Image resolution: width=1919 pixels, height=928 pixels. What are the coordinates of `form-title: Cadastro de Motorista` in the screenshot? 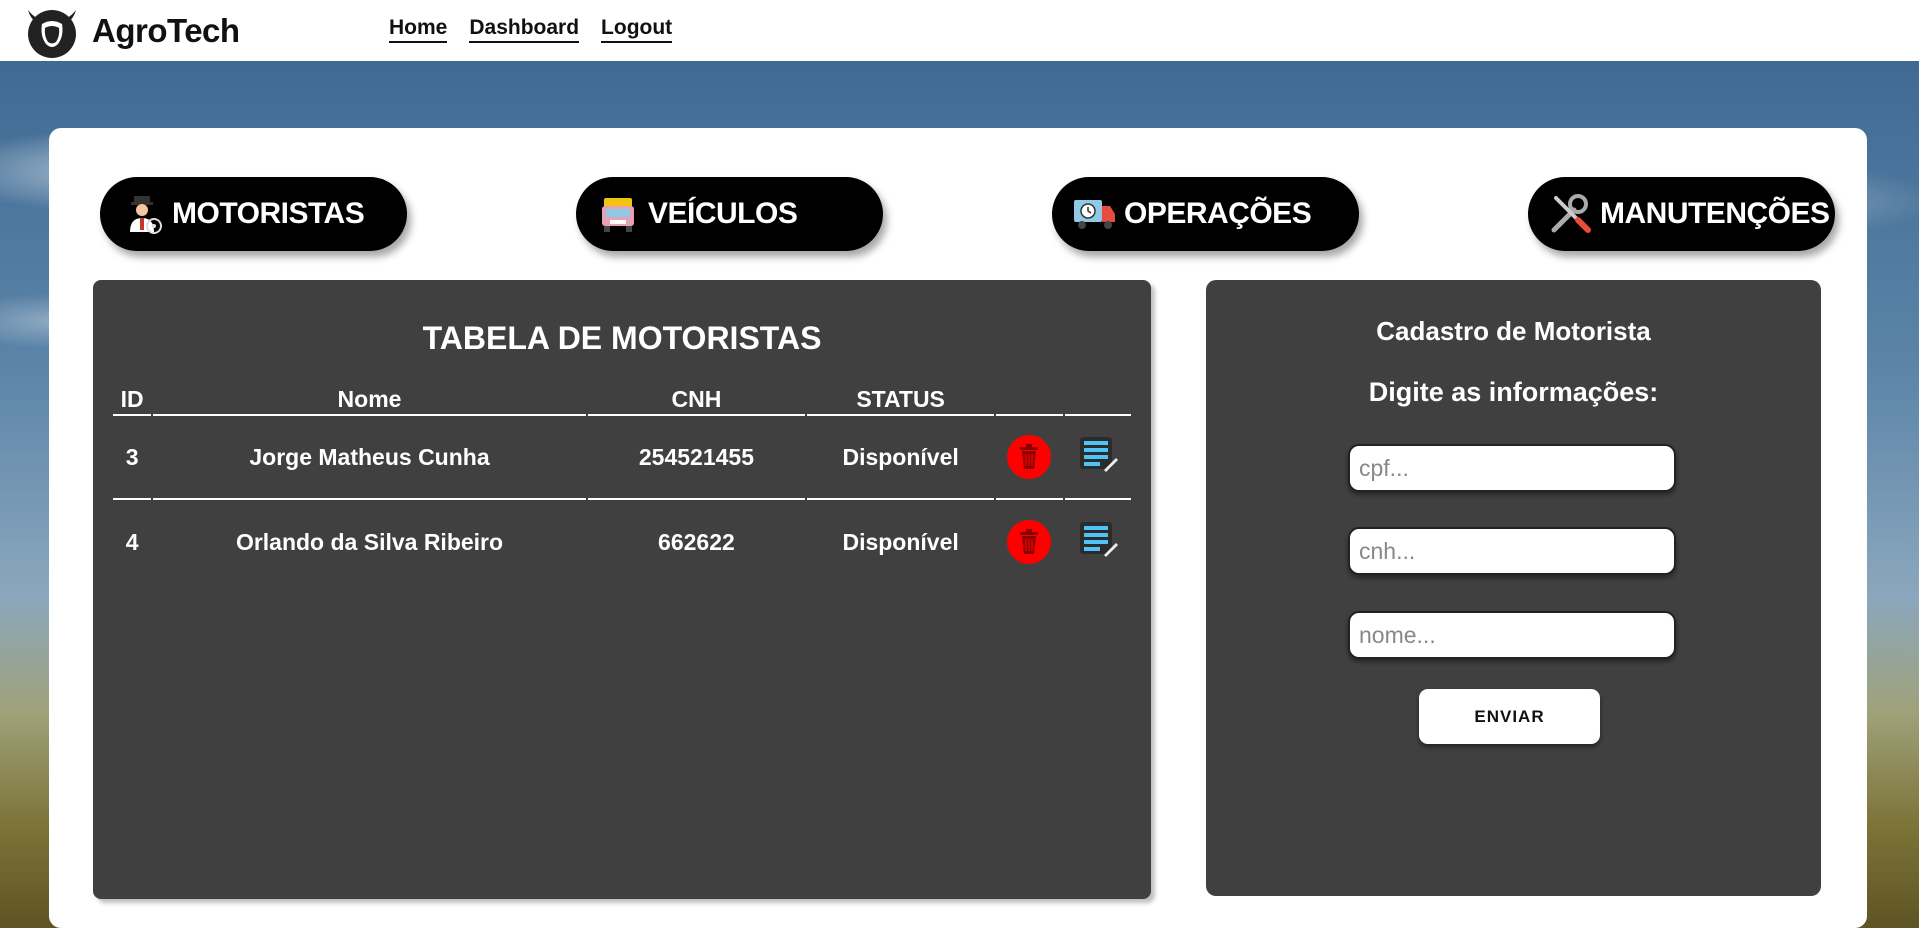 It's located at (1513, 331).